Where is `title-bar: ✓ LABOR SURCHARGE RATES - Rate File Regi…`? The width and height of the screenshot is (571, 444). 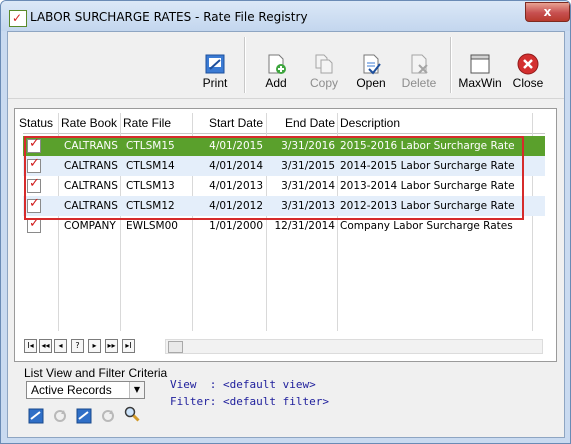 title-bar: ✓ LABOR SURCHARGE RATES - Rate File Regi… is located at coordinates (285, 16).